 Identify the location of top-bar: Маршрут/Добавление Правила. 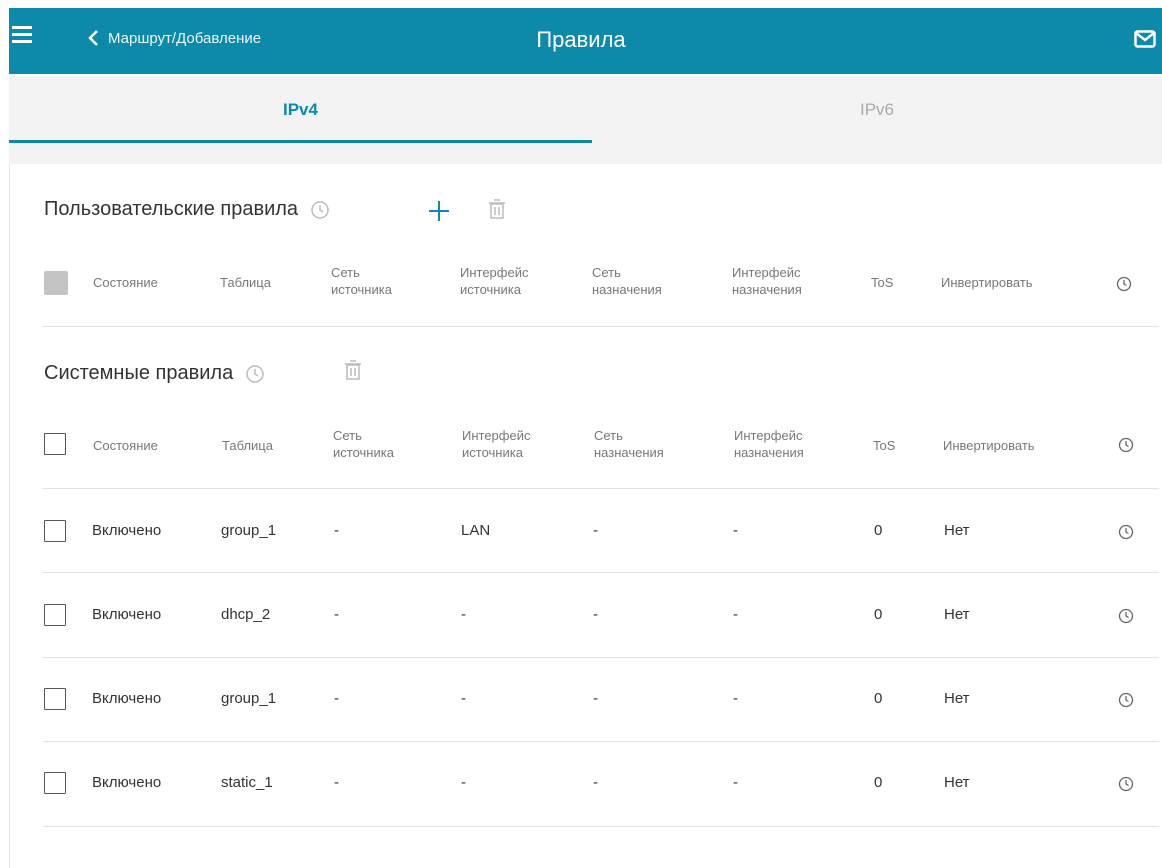
(581, 38).